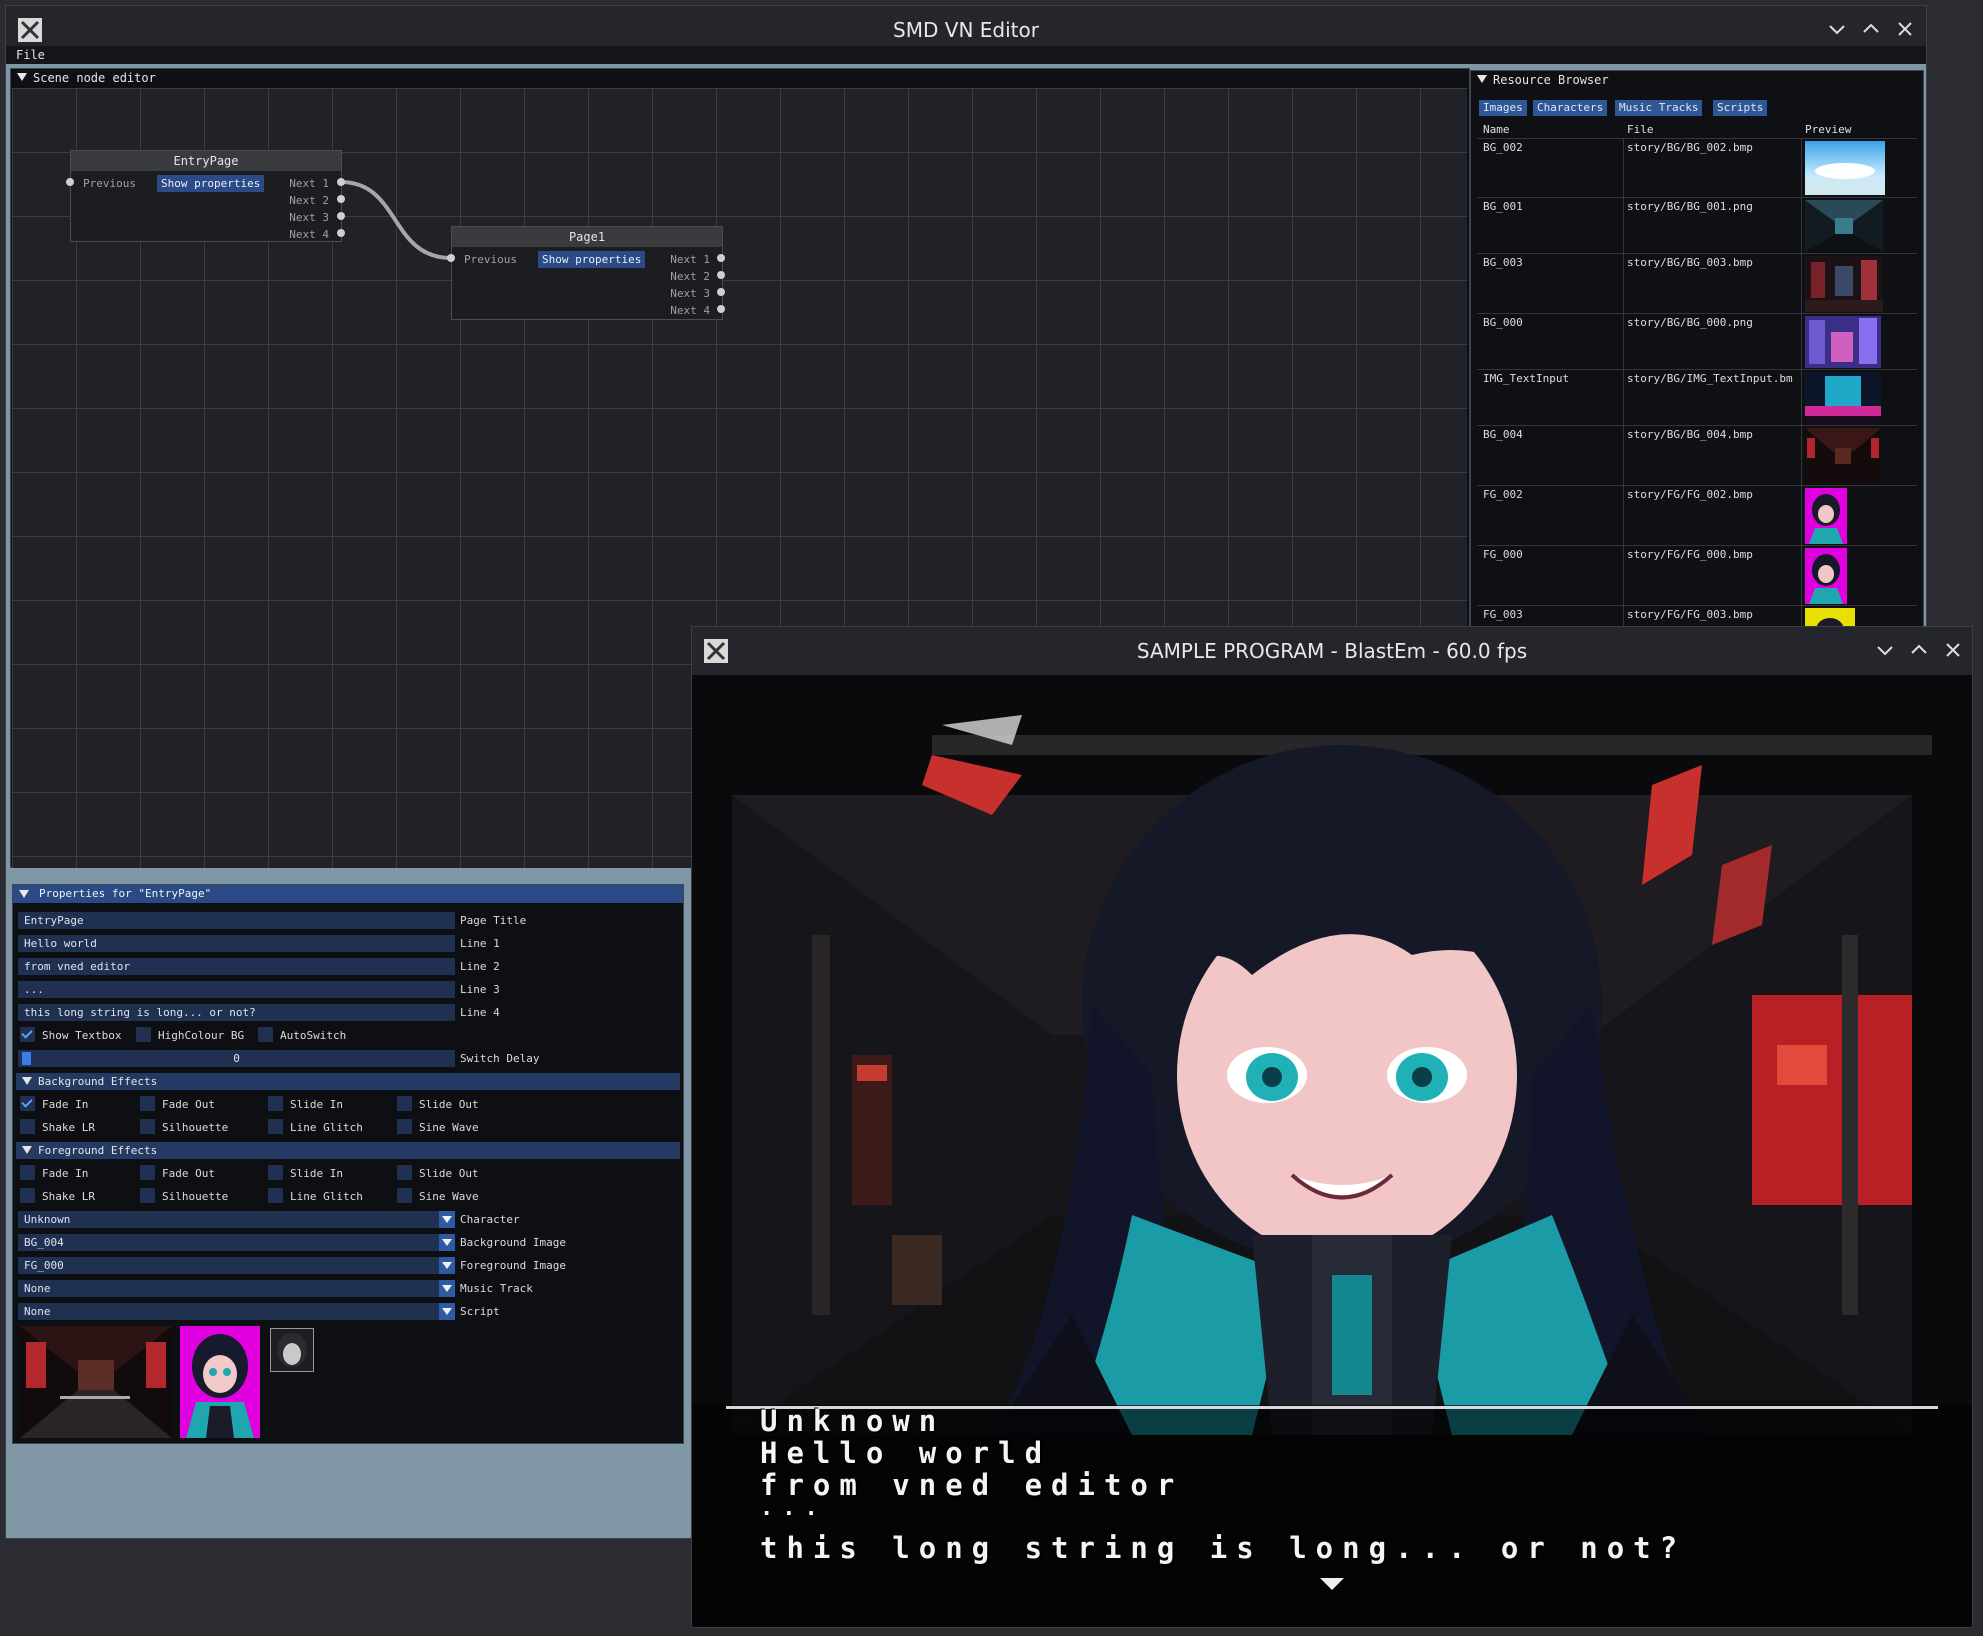 This screenshot has height=1636, width=1983. Describe the element at coordinates (490, 259) in the screenshot. I see `node-input-label: Previous` at that location.